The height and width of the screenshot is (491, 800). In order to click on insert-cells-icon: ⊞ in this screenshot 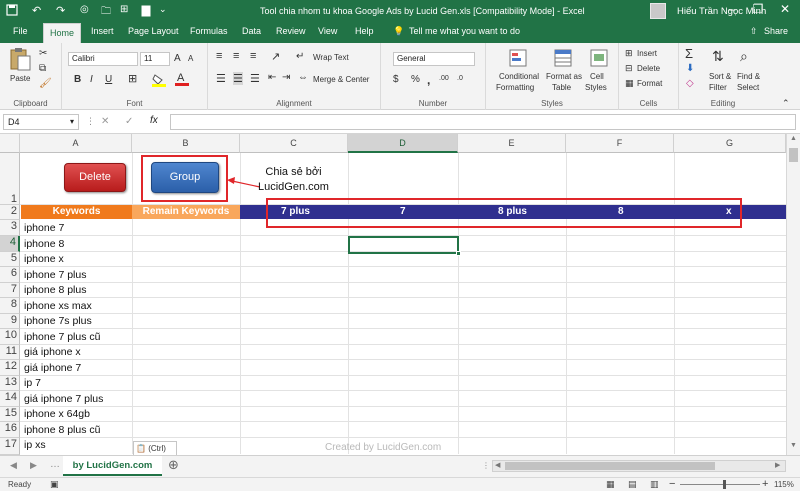, I will do `click(629, 53)`.